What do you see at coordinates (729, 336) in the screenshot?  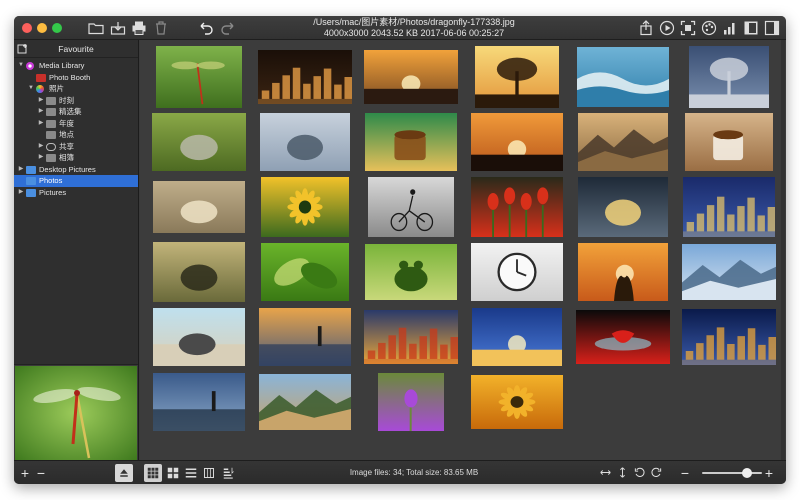 I see `thumbnail-city-waterfront-night` at bounding box center [729, 336].